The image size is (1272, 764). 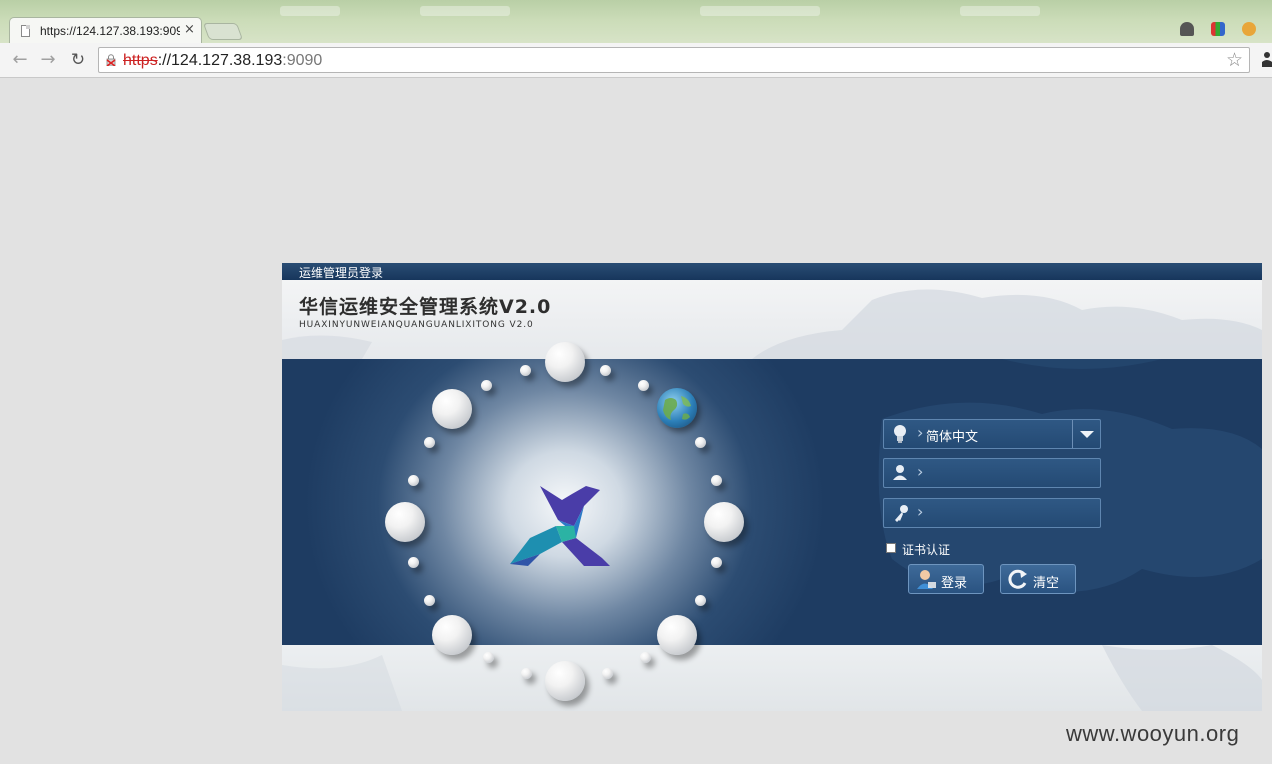 What do you see at coordinates (1265, 60) in the screenshot?
I see `browser-menu-icon` at bounding box center [1265, 60].